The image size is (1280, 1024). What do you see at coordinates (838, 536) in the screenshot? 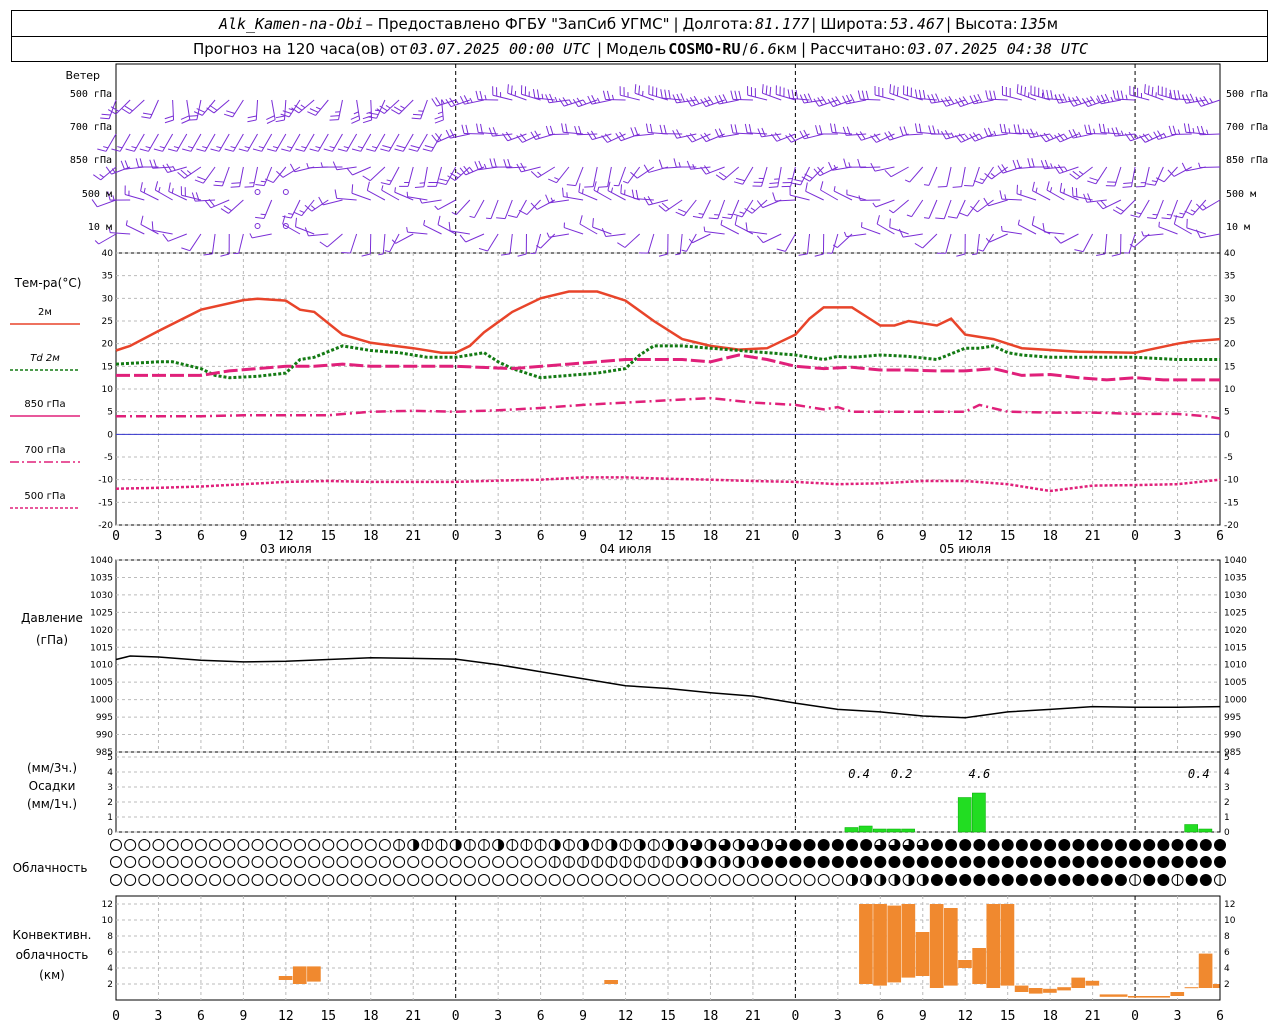
I see `hour-label: 3` at bounding box center [838, 536].